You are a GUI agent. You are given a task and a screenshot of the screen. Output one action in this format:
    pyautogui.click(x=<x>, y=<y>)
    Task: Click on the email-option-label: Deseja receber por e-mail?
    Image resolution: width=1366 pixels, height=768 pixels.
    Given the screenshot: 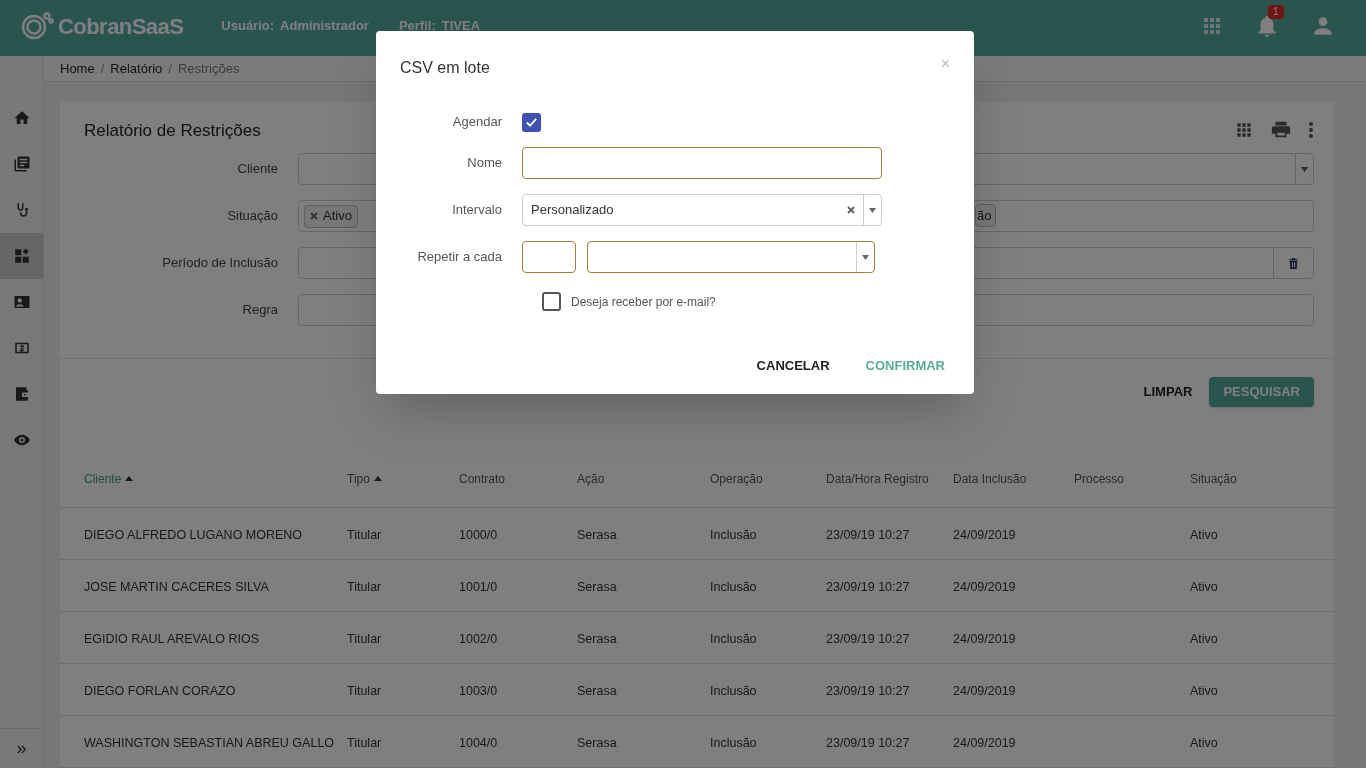 What is the action you would take?
    pyautogui.click(x=643, y=302)
    